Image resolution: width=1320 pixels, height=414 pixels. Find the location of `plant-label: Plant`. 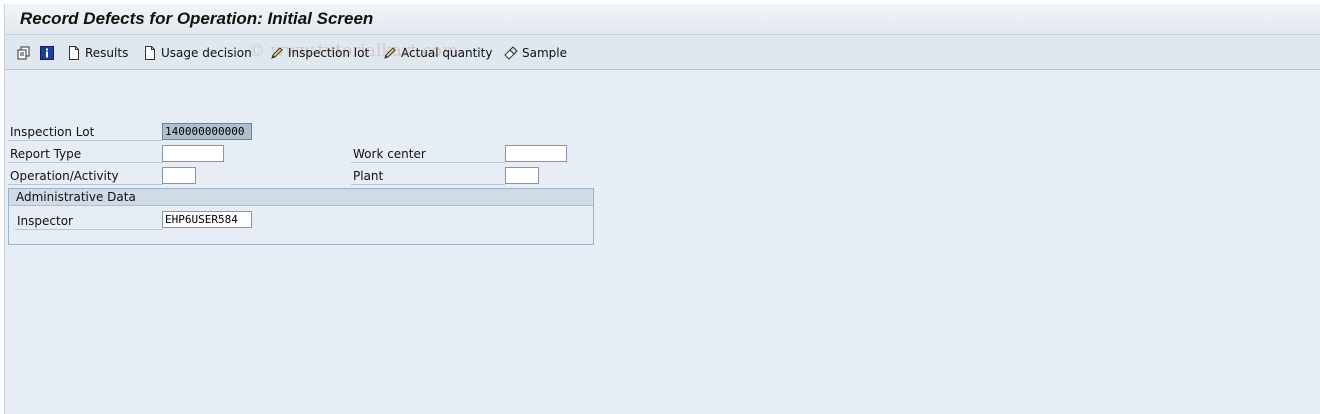

plant-label: Plant is located at coordinates (368, 176).